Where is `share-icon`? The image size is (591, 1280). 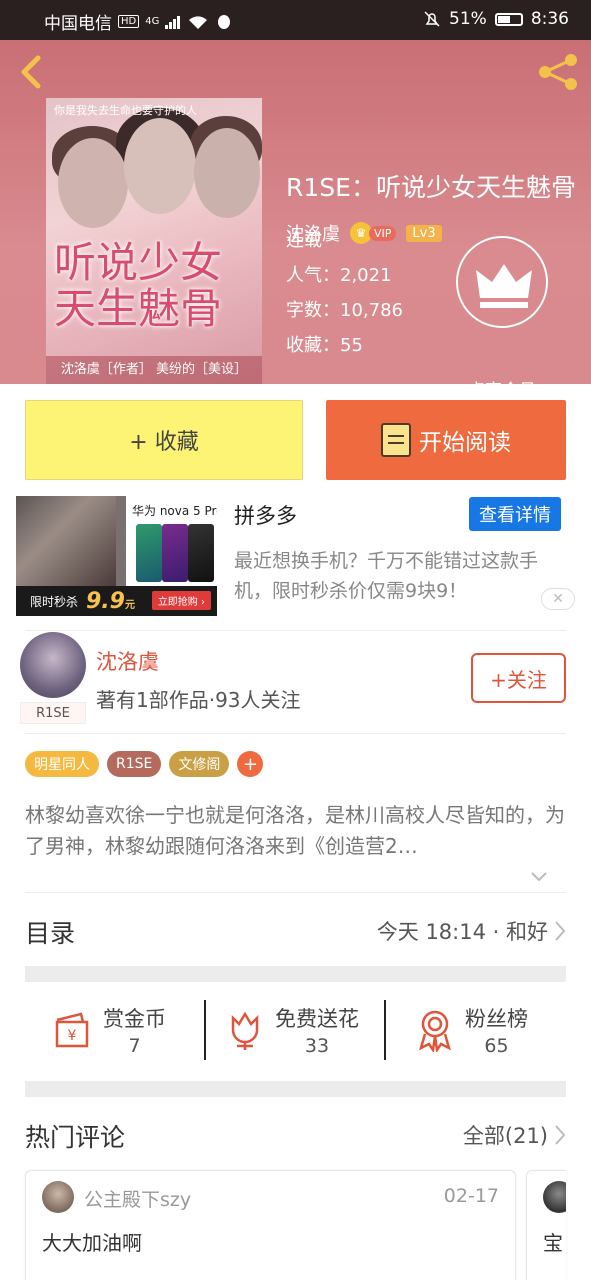
share-icon is located at coordinates (558, 72).